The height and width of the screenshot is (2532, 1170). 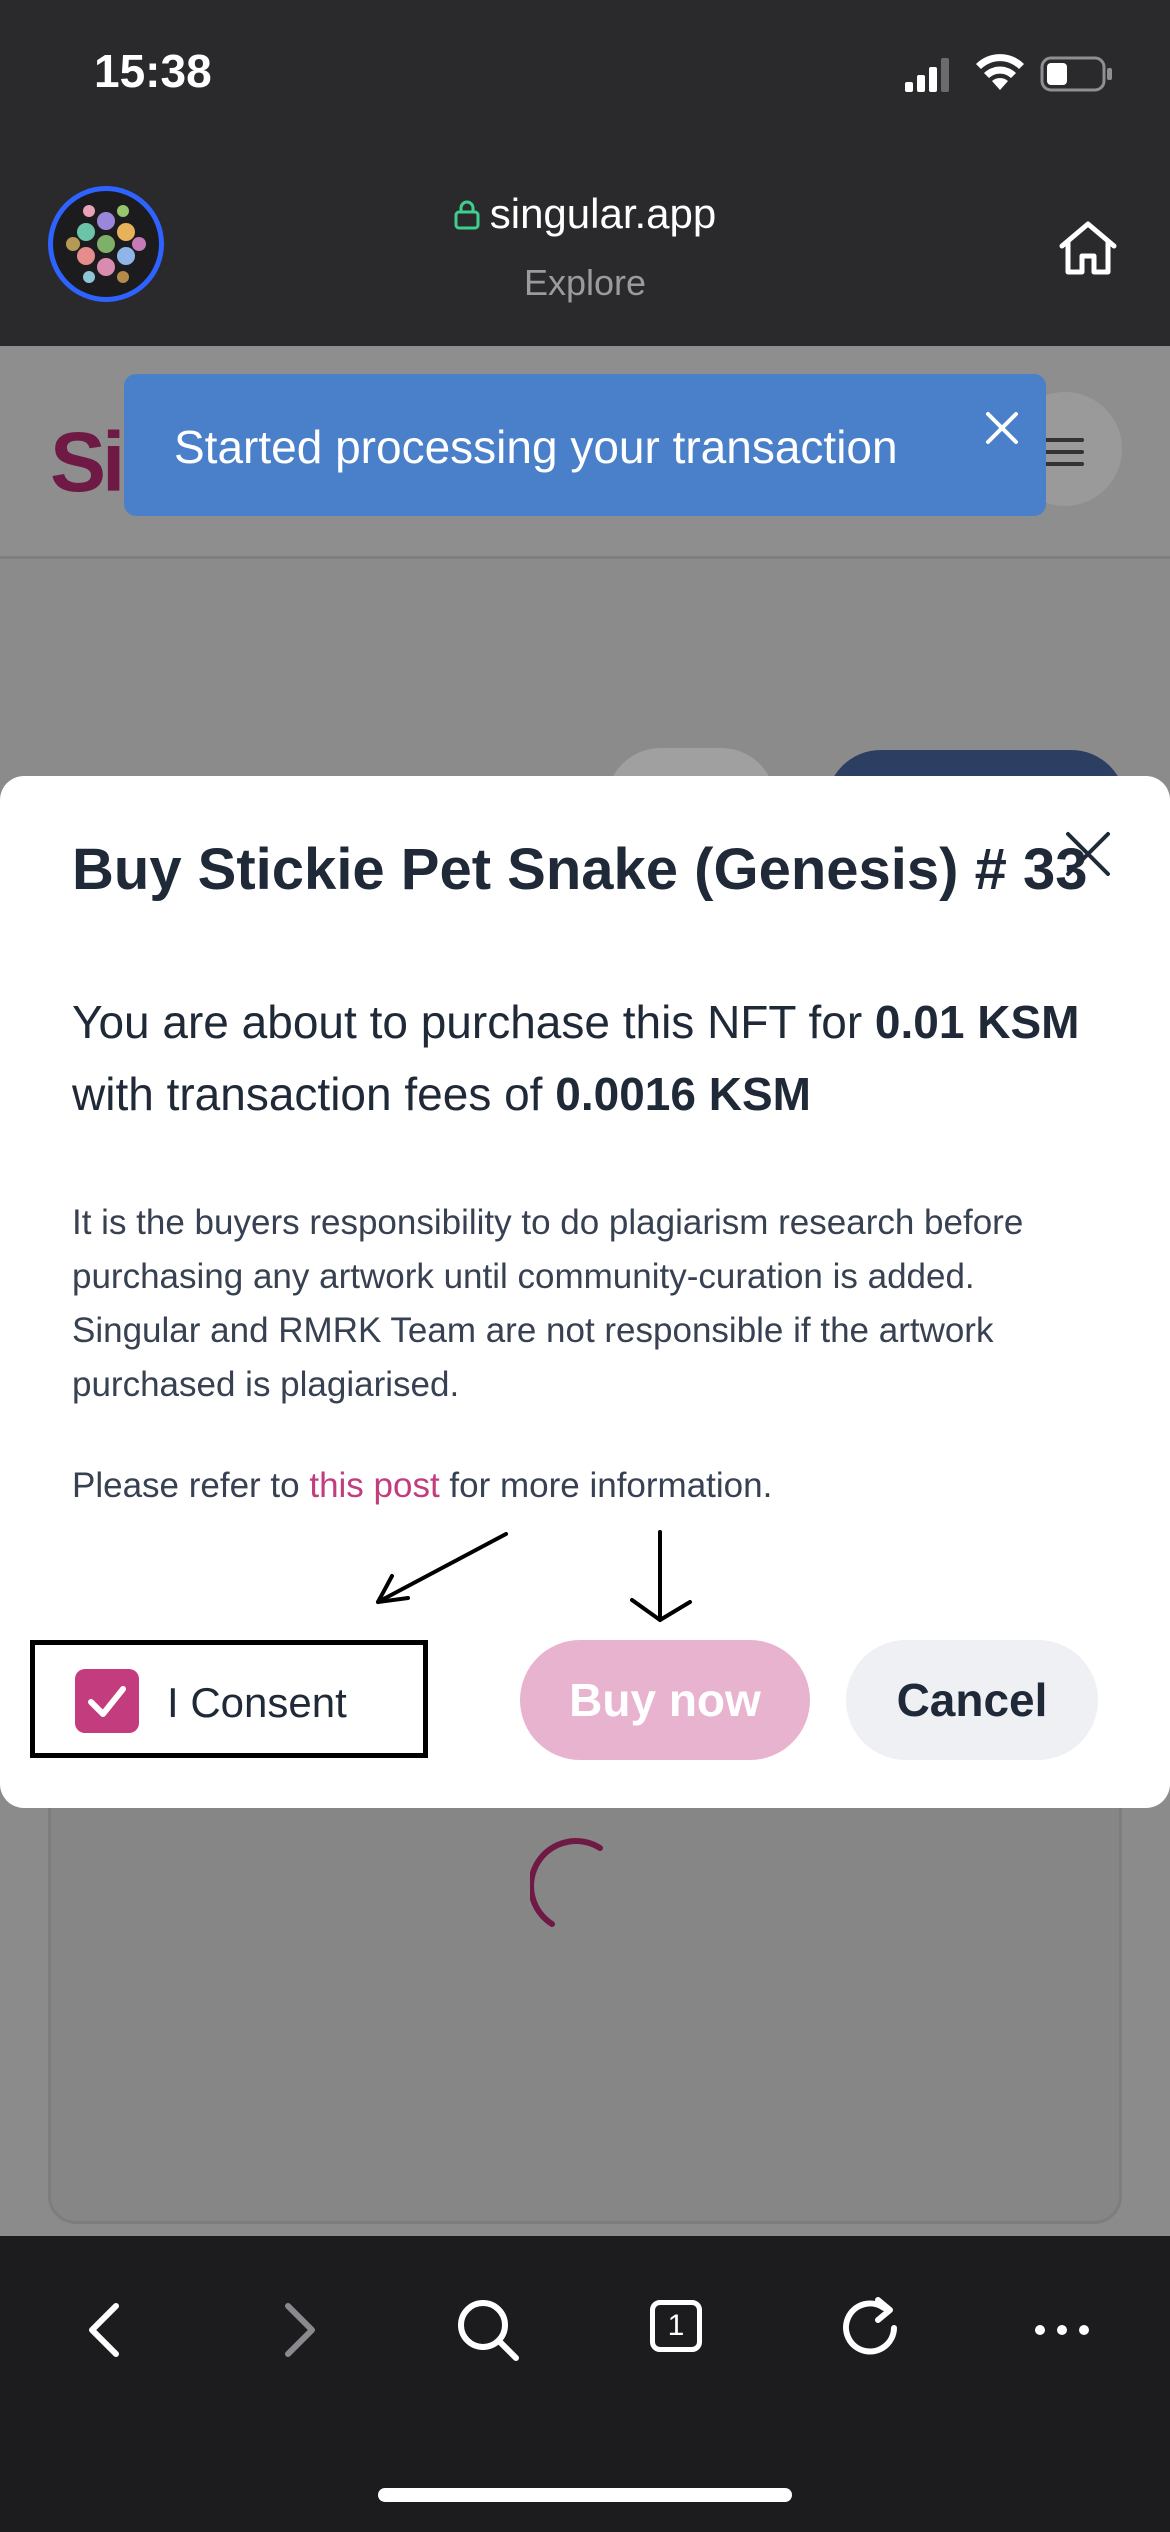 I want to click on loading-spinner-icon, so click(x=566, y=1882).